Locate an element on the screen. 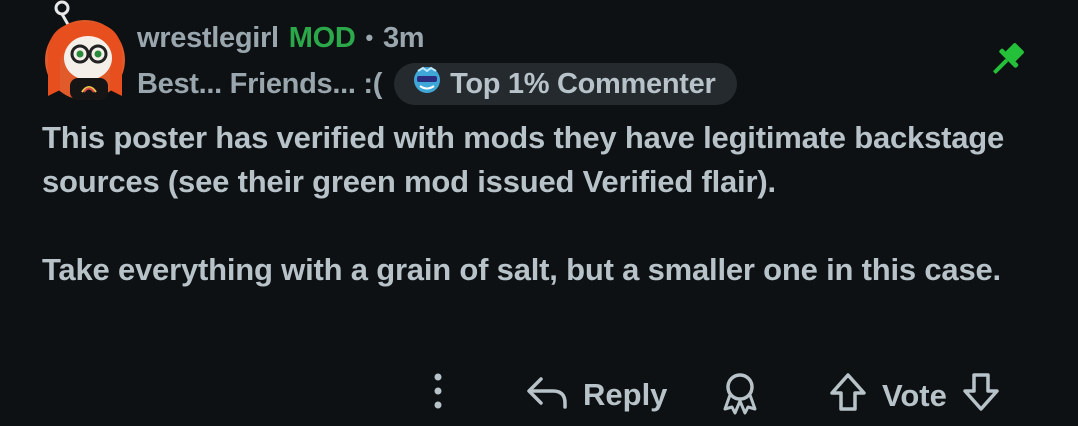 This screenshot has width=1078, height=426. top-commenter-icon is located at coordinates (427, 84).